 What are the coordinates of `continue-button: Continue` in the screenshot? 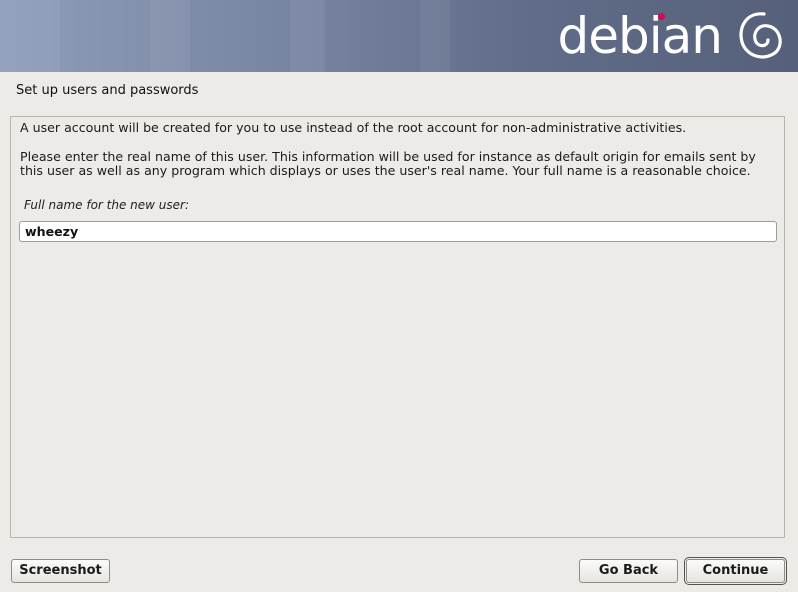 It's located at (735, 571).